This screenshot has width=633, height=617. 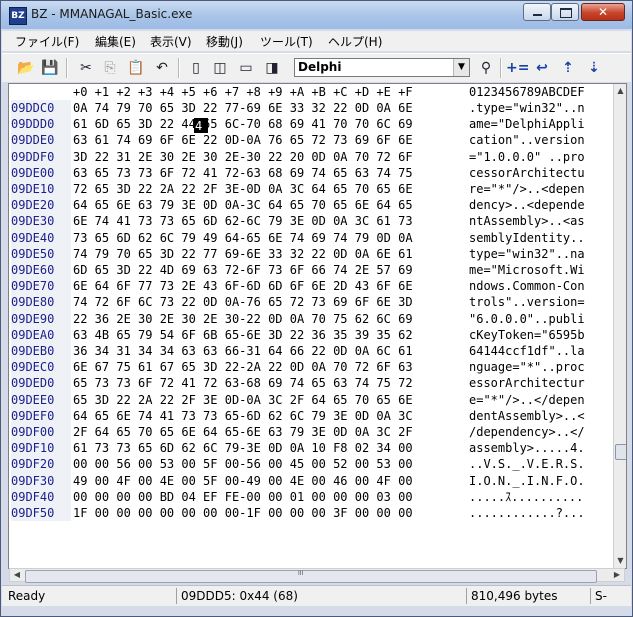 What do you see at coordinates (50, 68) in the screenshot?
I see `save-icon: 💾` at bounding box center [50, 68].